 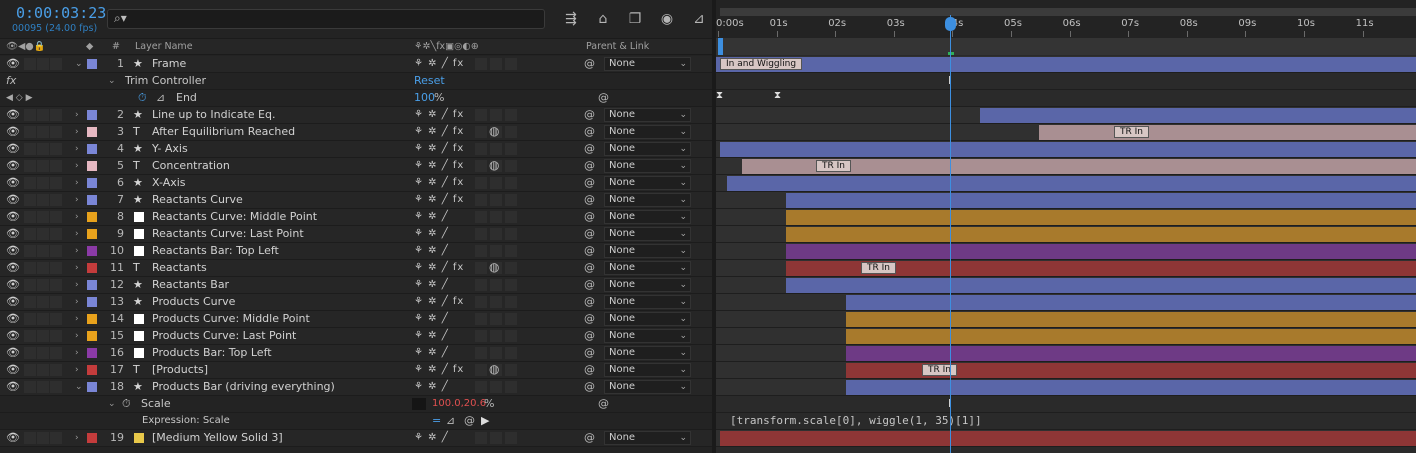 What do you see at coordinates (279, 149) in the screenshot?
I see `layer-name: Y- Axis` at bounding box center [279, 149].